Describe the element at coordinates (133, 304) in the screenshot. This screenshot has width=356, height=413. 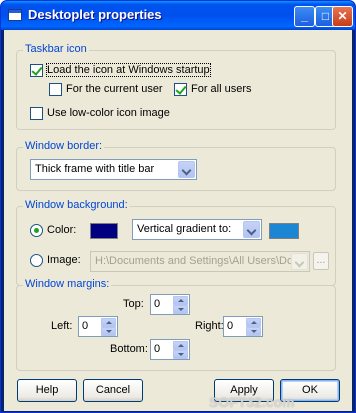
I see `top-margin-label: Top:` at that location.